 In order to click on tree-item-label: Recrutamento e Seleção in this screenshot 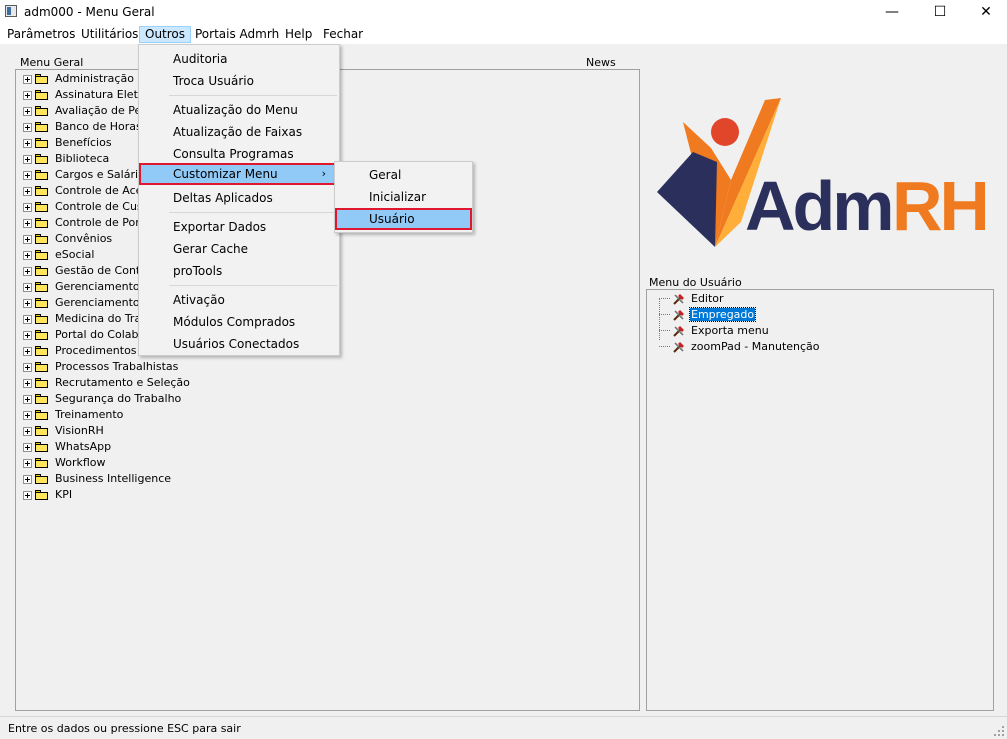, I will do `click(122, 382)`.